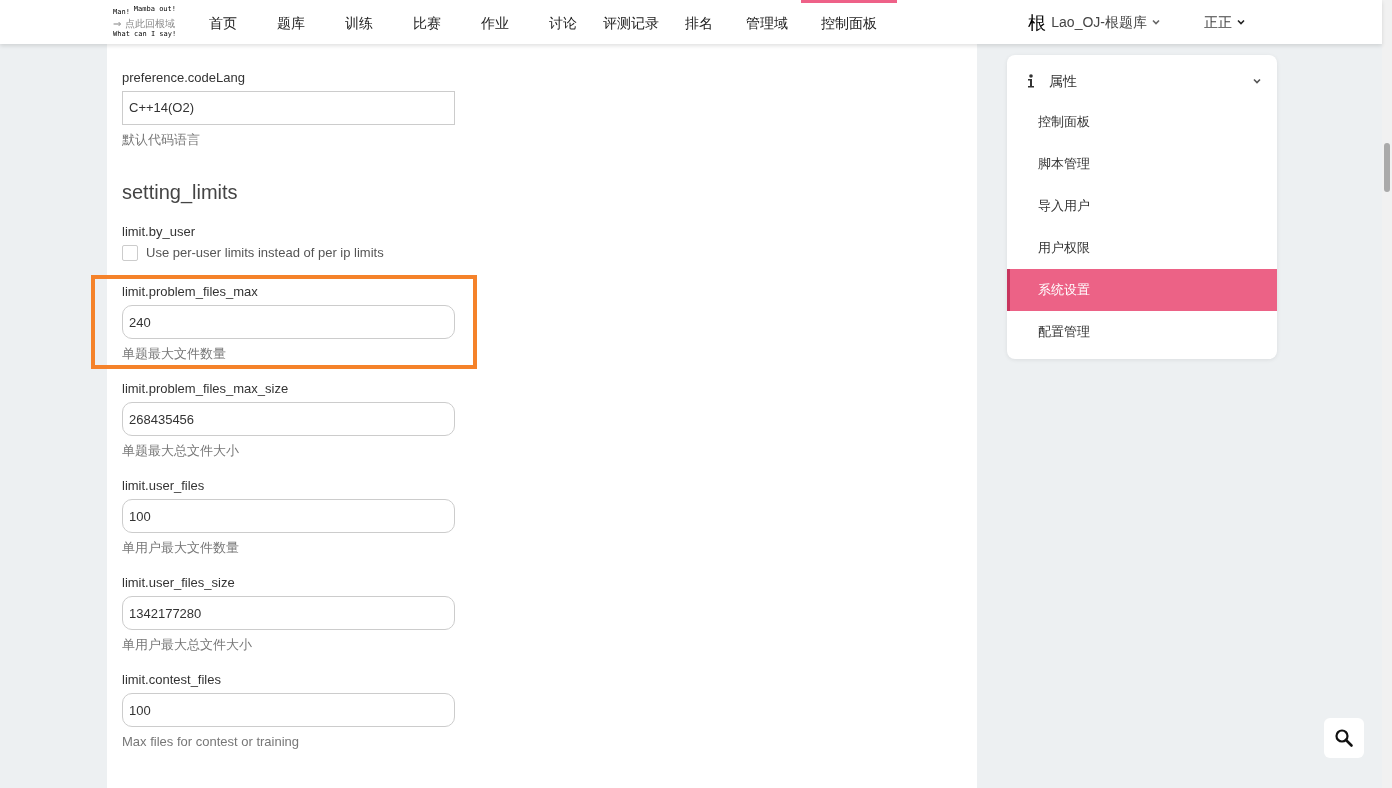  What do you see at coordinates (359, 22) in the screenshot?
I see `nav-link: 训练` at bounding box center [359, 22].